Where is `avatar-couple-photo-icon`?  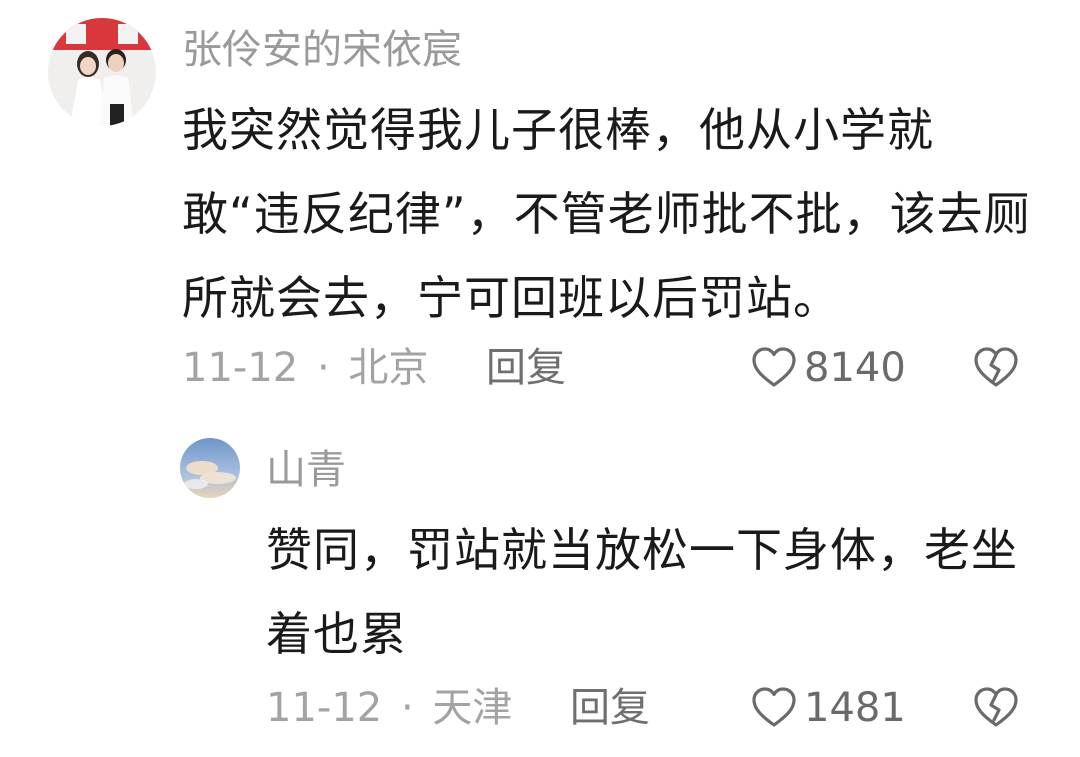 avatar-couple-photo-icon is located at coordinates (102, 72).